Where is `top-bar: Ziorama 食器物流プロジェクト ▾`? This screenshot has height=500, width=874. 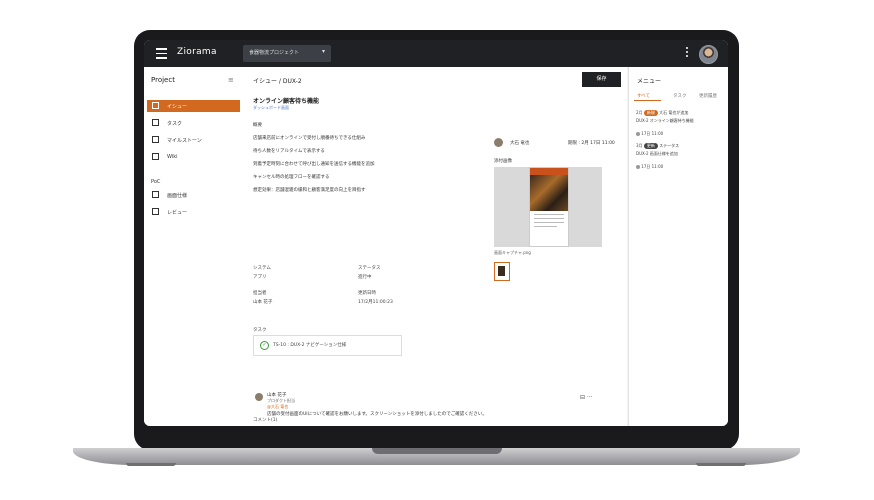 top-bar: Ziorama 食器物流プロジェクト ▾ is located at coordinates (436, 53).